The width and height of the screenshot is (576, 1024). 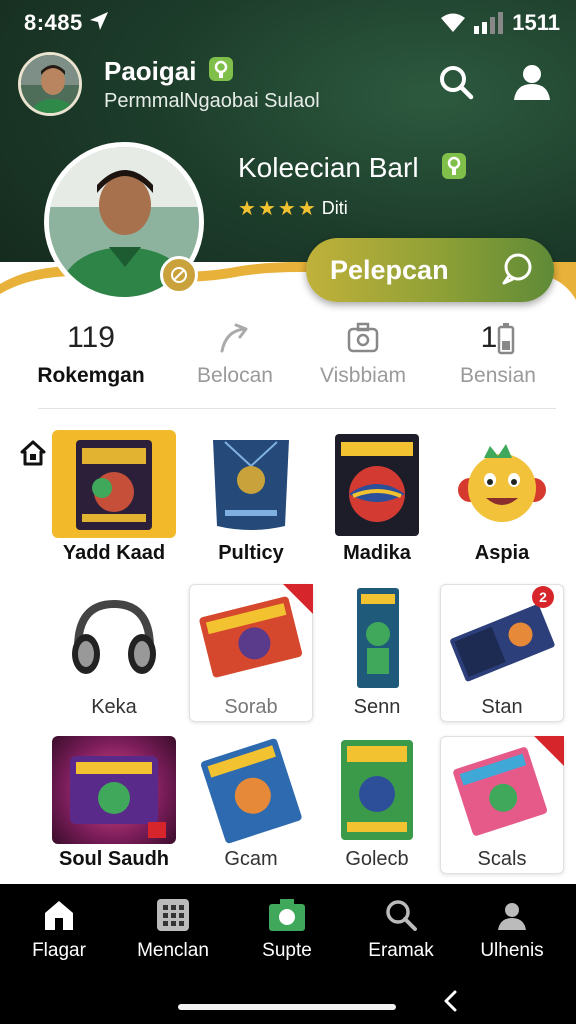 I want to click on profile-button, so click(x=532, y=82).